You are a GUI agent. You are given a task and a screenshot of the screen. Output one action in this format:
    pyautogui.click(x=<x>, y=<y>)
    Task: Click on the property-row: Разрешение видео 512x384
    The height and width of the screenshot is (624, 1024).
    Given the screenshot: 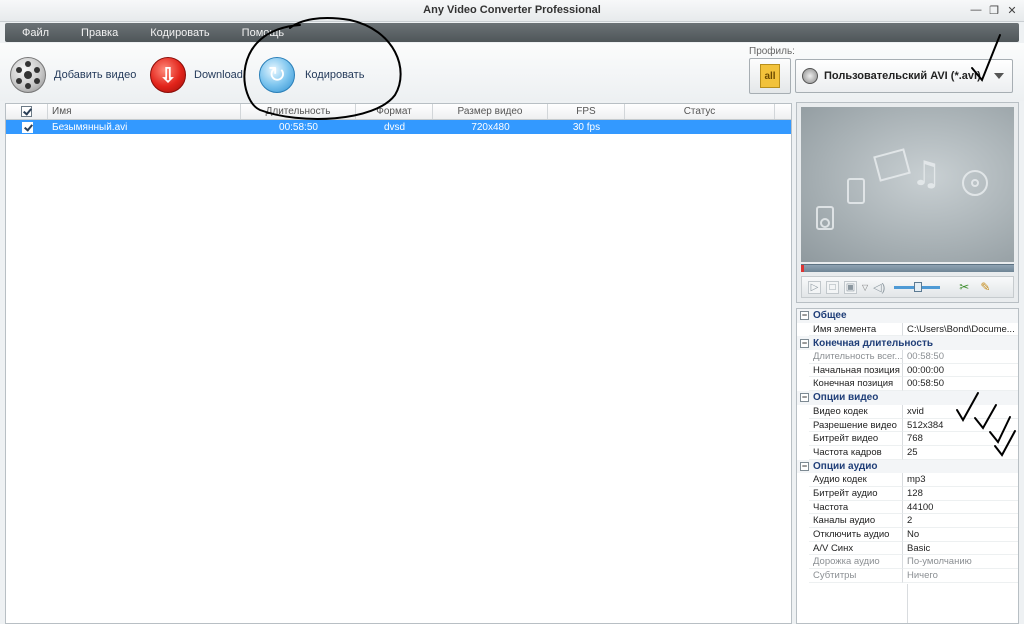 What is the action you would take?
    pyautogui.click(x=907, y=425)
    